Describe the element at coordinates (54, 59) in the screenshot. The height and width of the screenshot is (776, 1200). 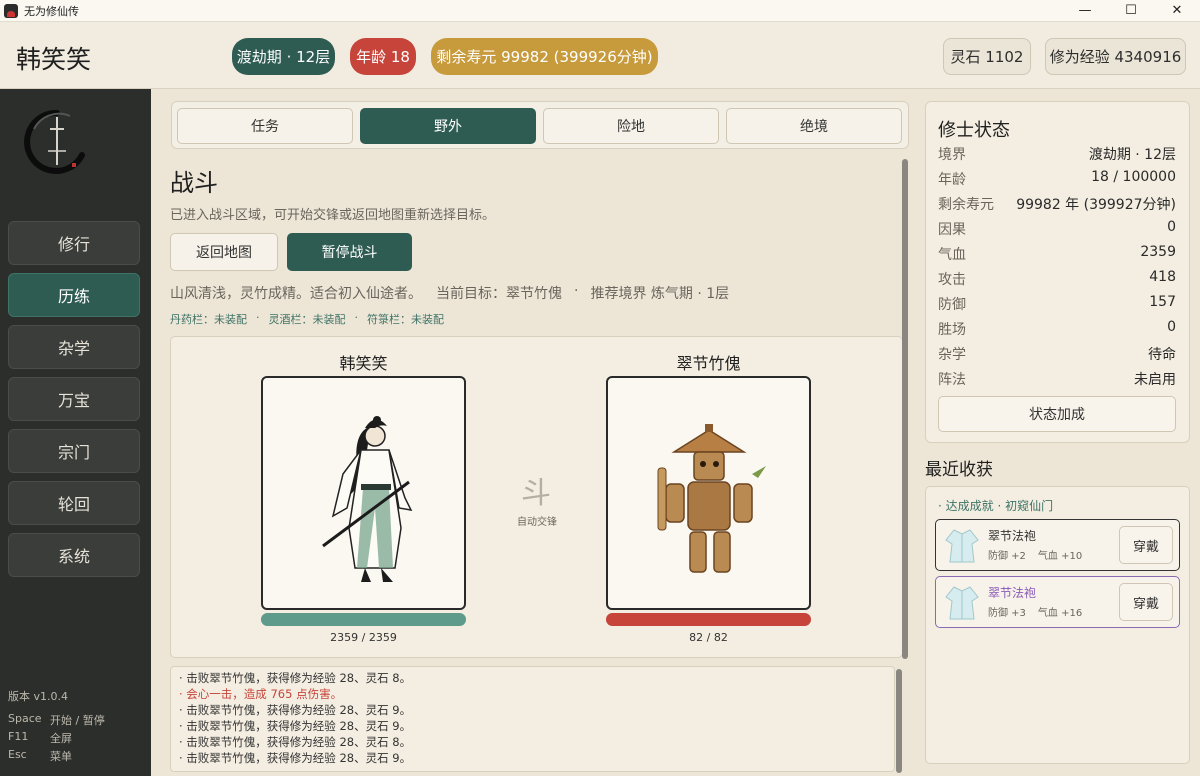
I see `player-name: 韩笑笑` at that location.